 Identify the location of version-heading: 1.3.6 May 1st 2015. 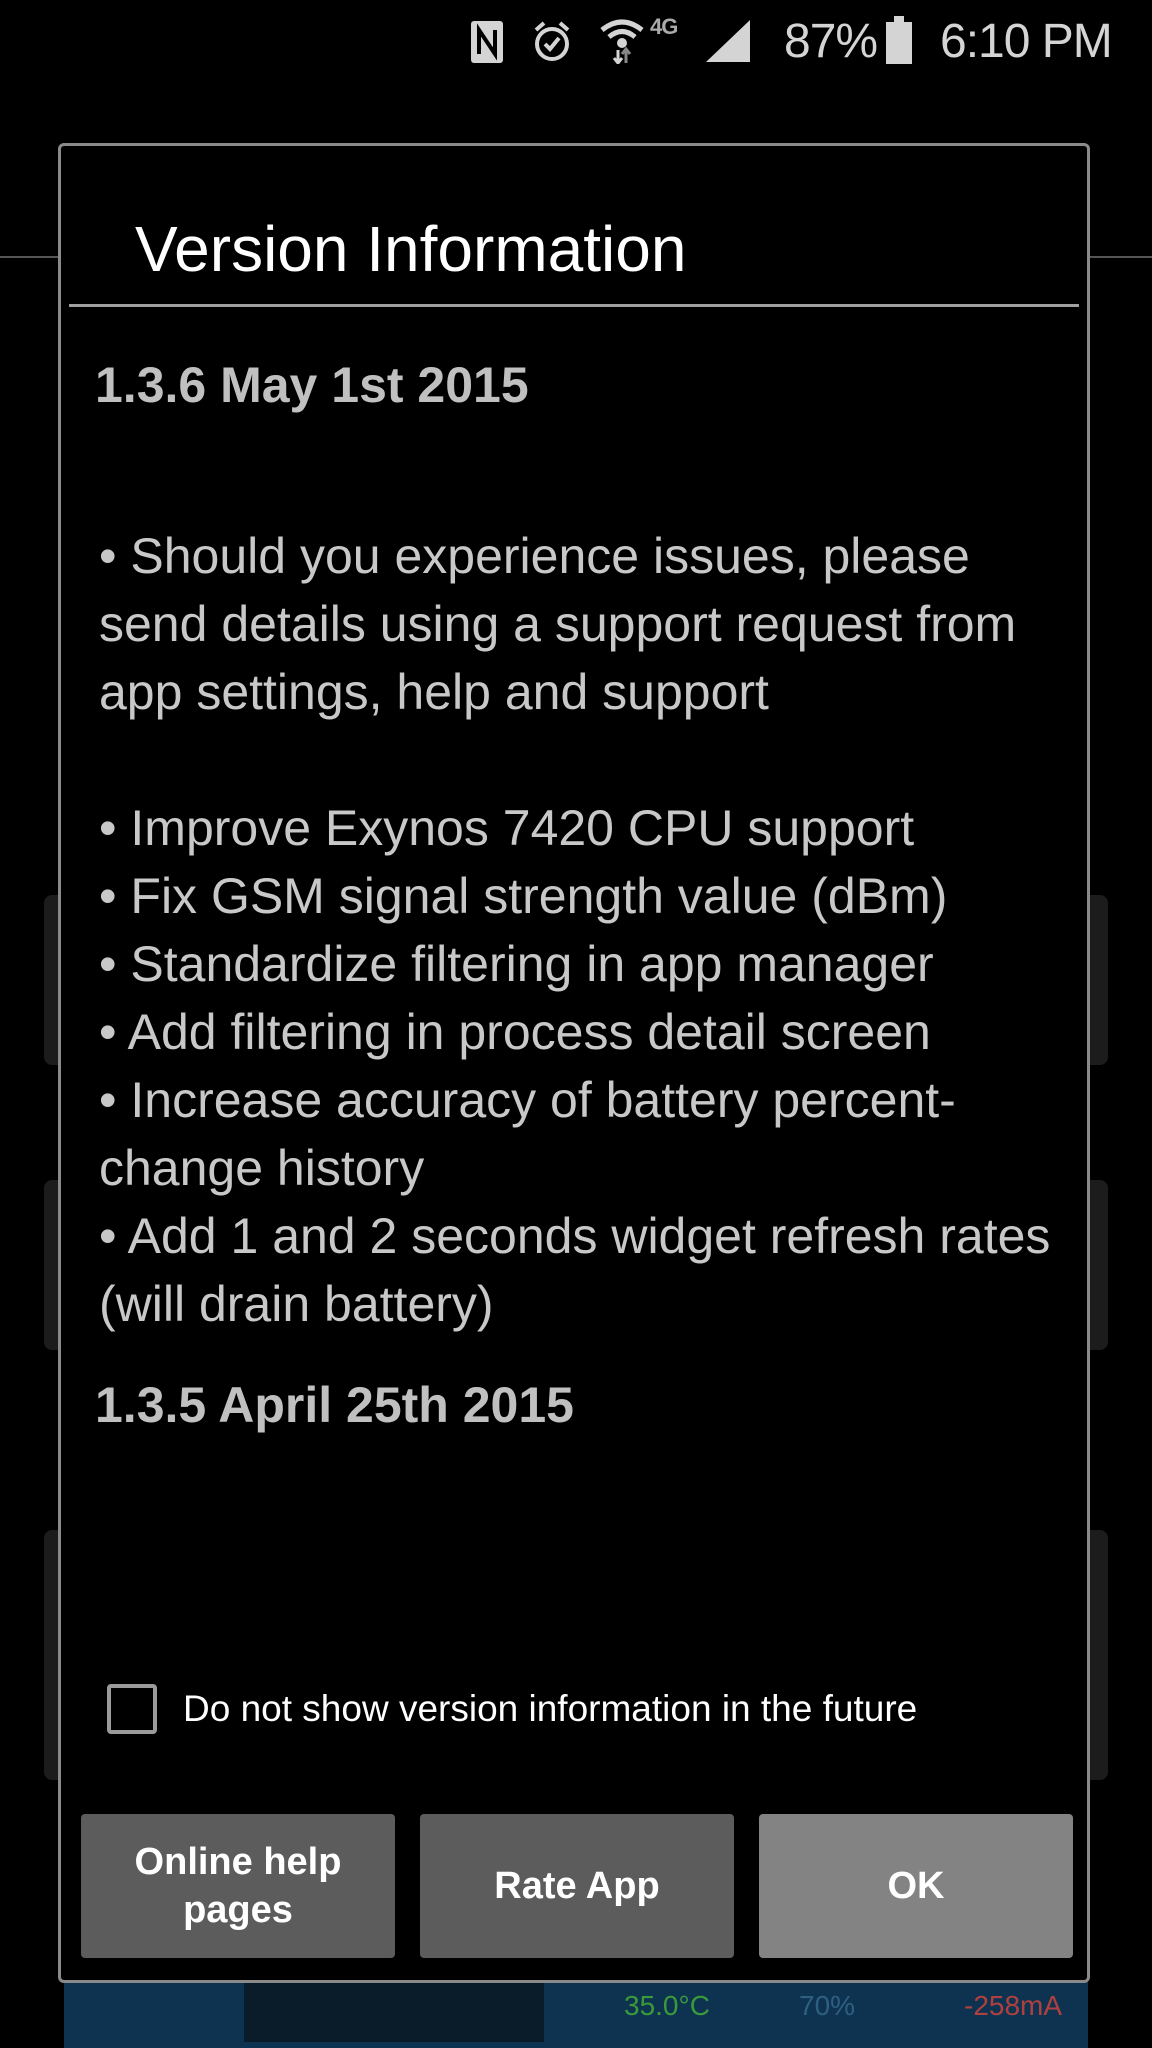
(312, 385).